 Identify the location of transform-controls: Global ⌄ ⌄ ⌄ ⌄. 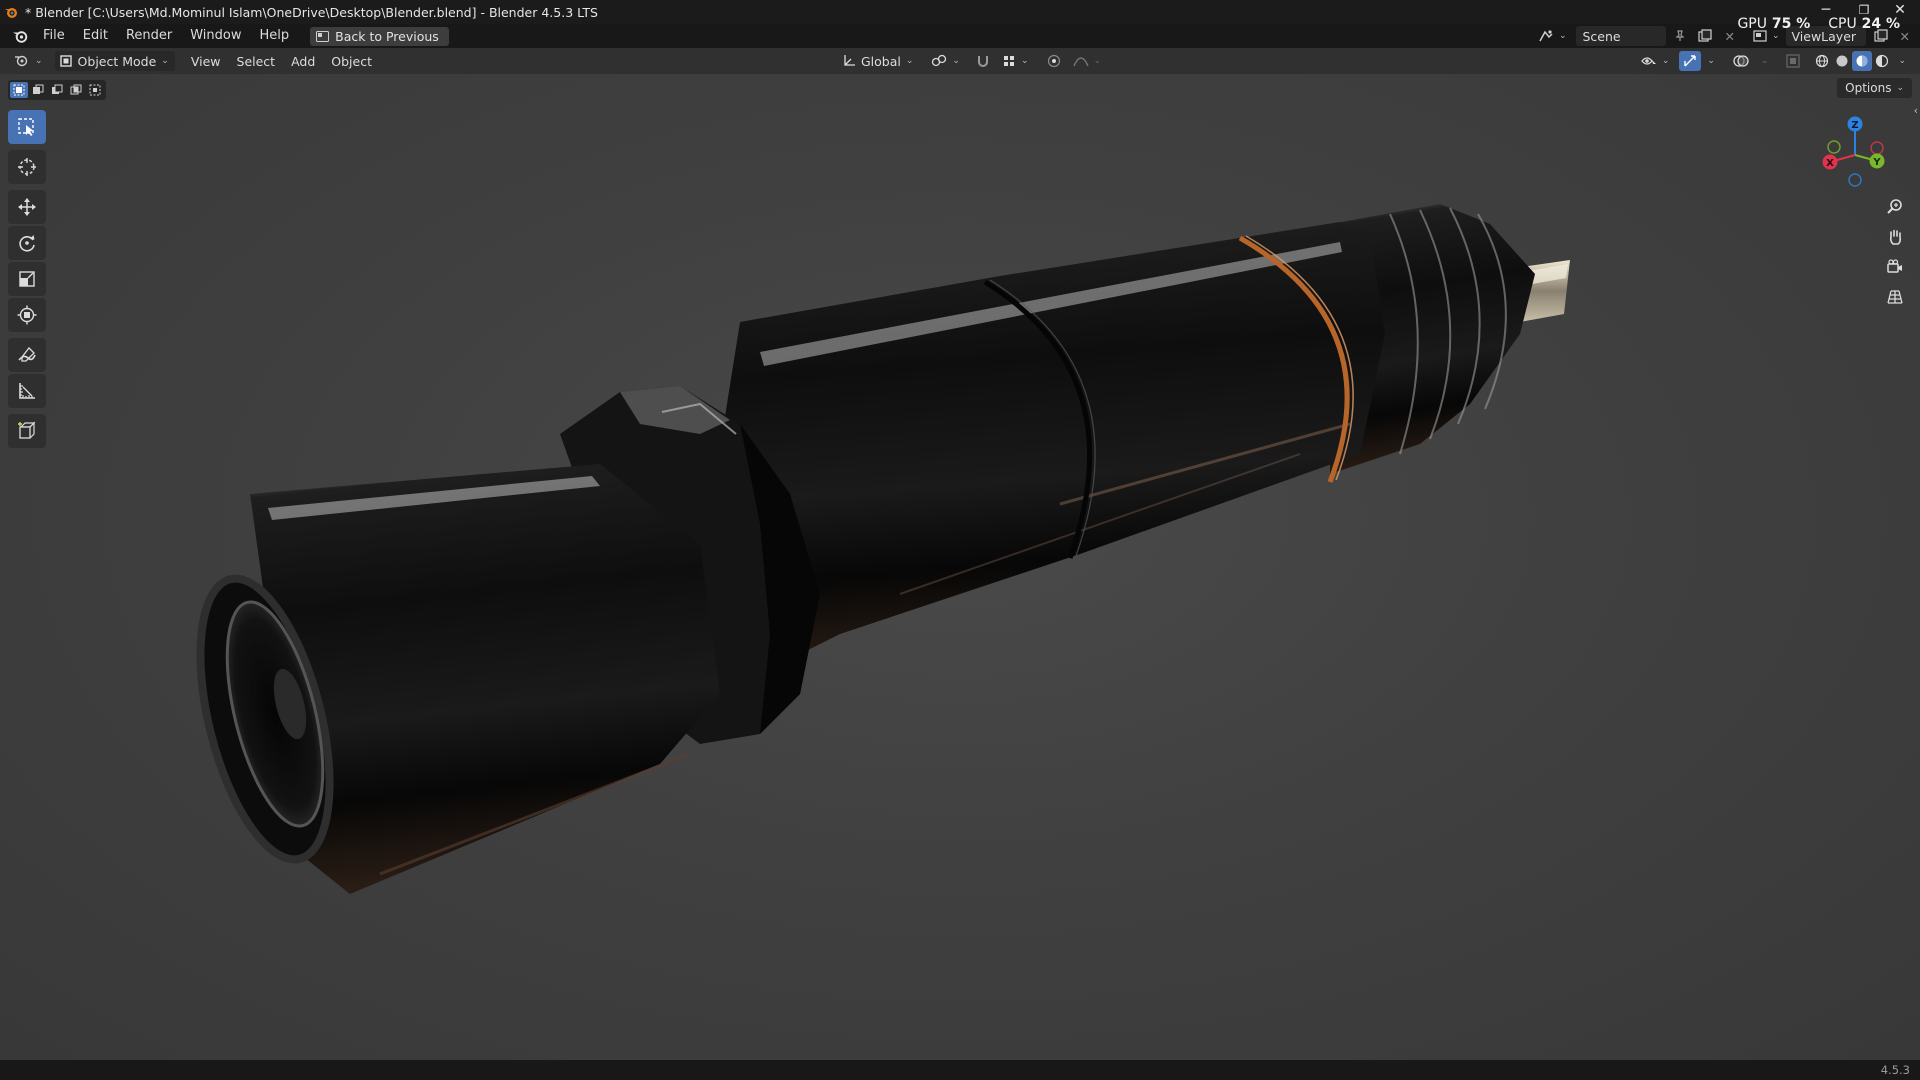
(971, 61).